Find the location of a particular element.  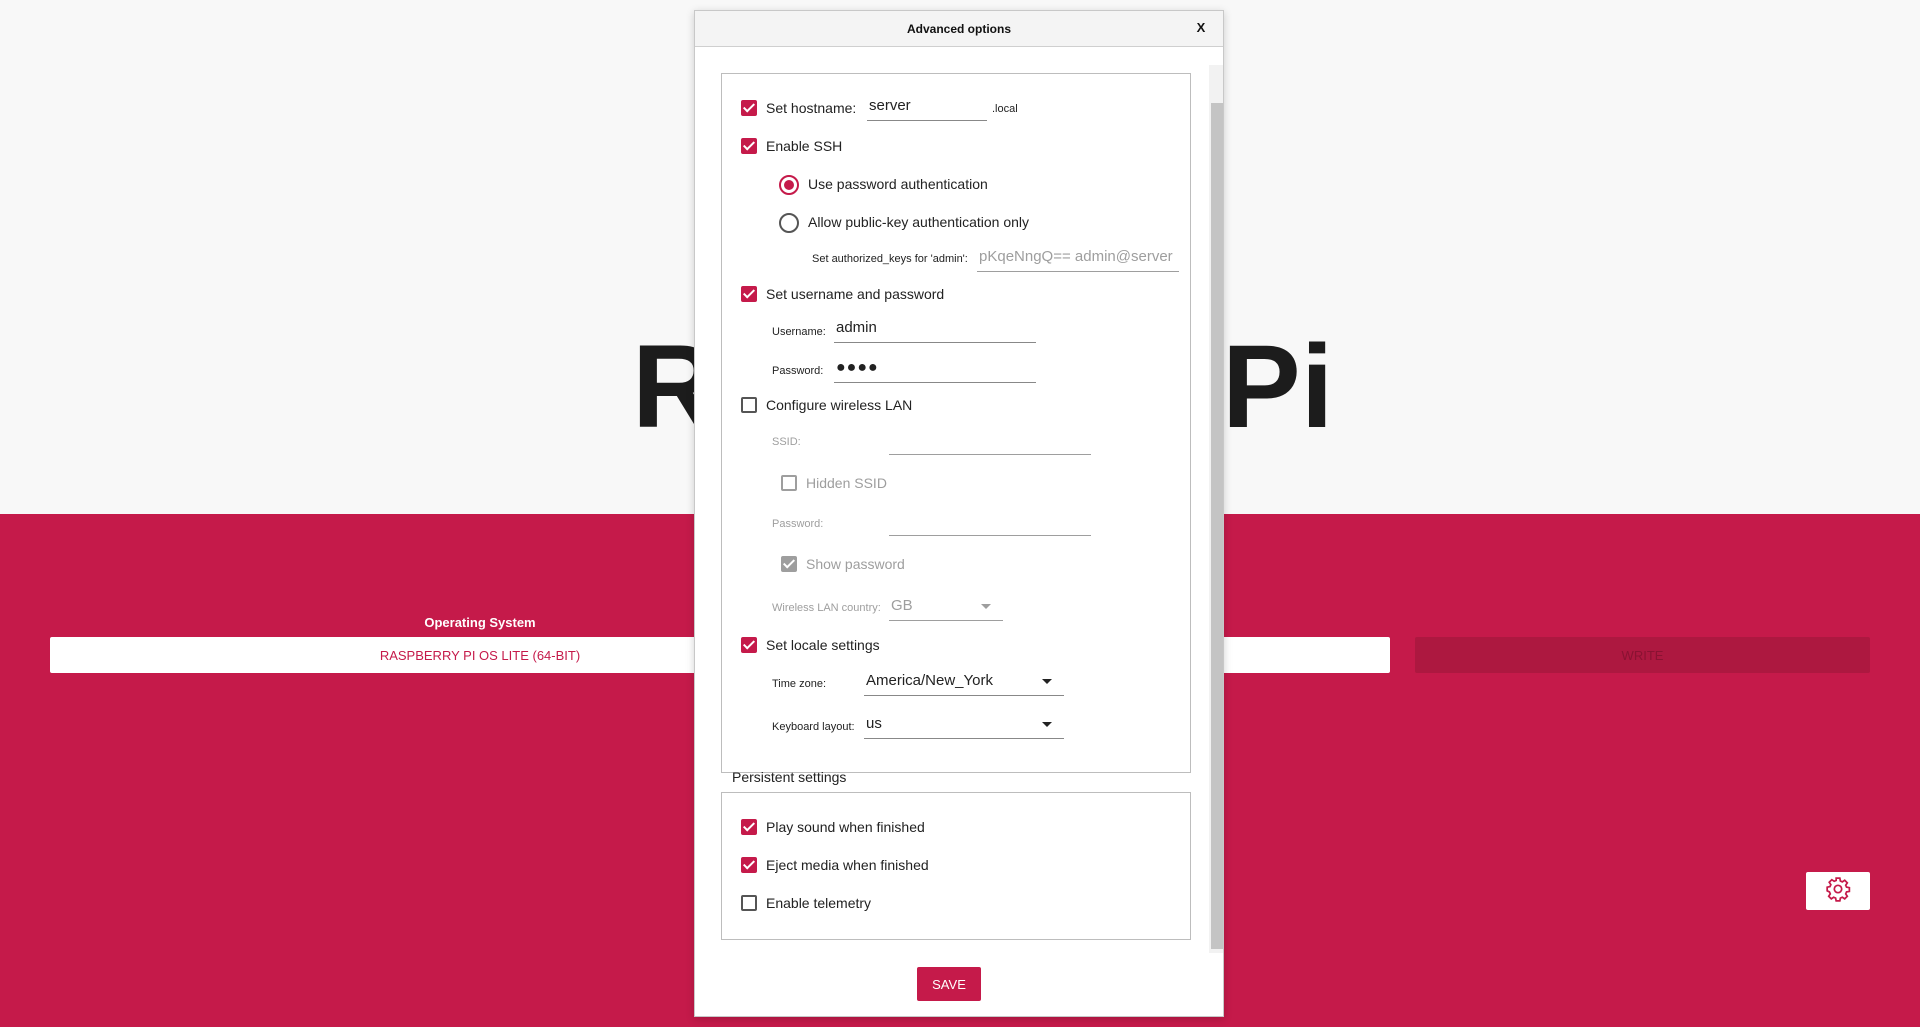

keyboard-value: us is located at coordinates (874, 723).